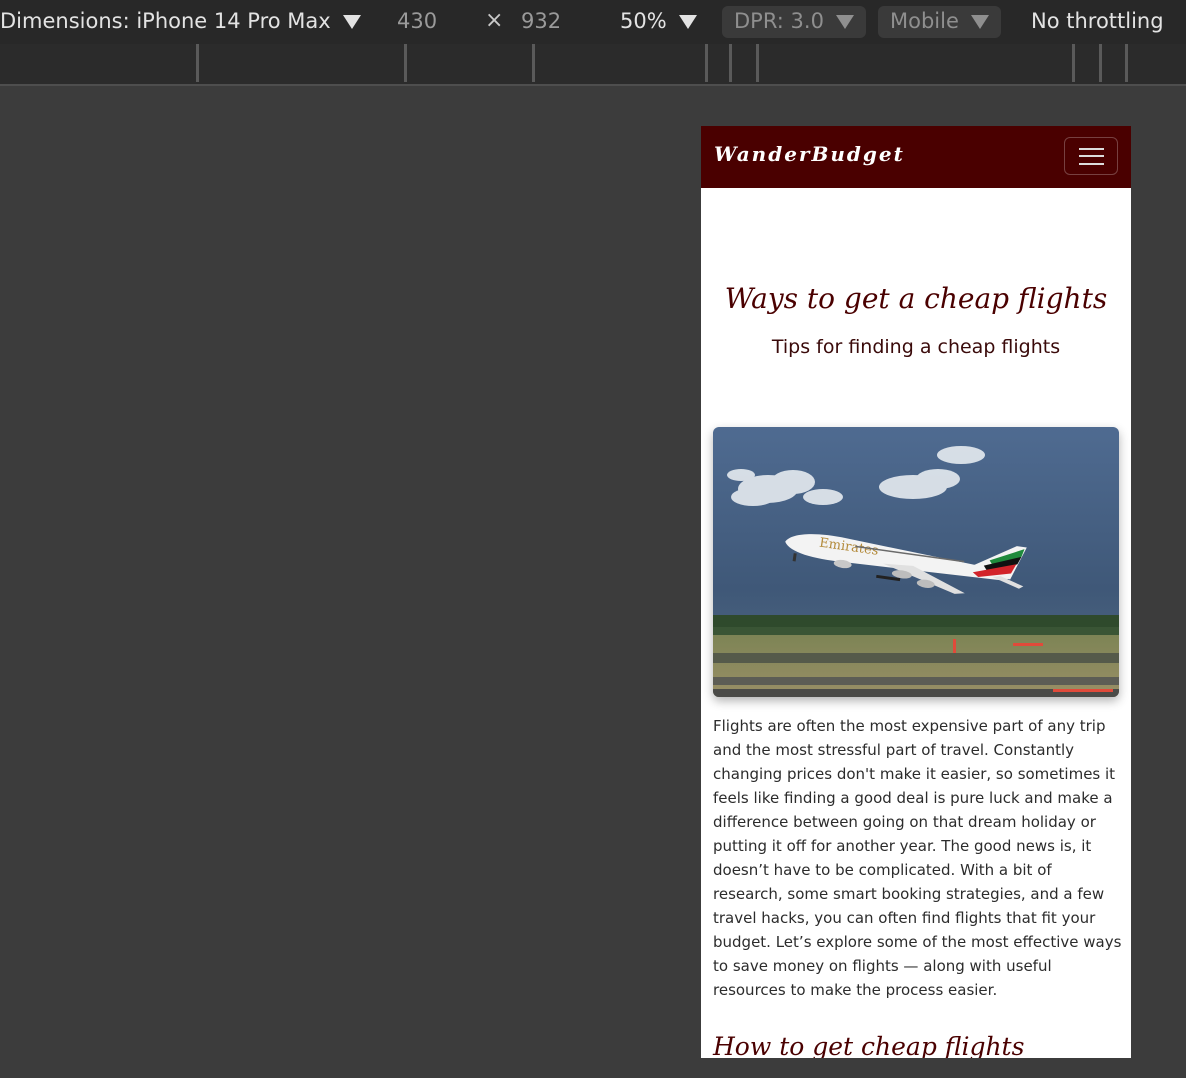 The image size is (1186, 1078). Describe the element at coordinates (417, 22) in the screenshot. I see `width-input: 430` at that location.